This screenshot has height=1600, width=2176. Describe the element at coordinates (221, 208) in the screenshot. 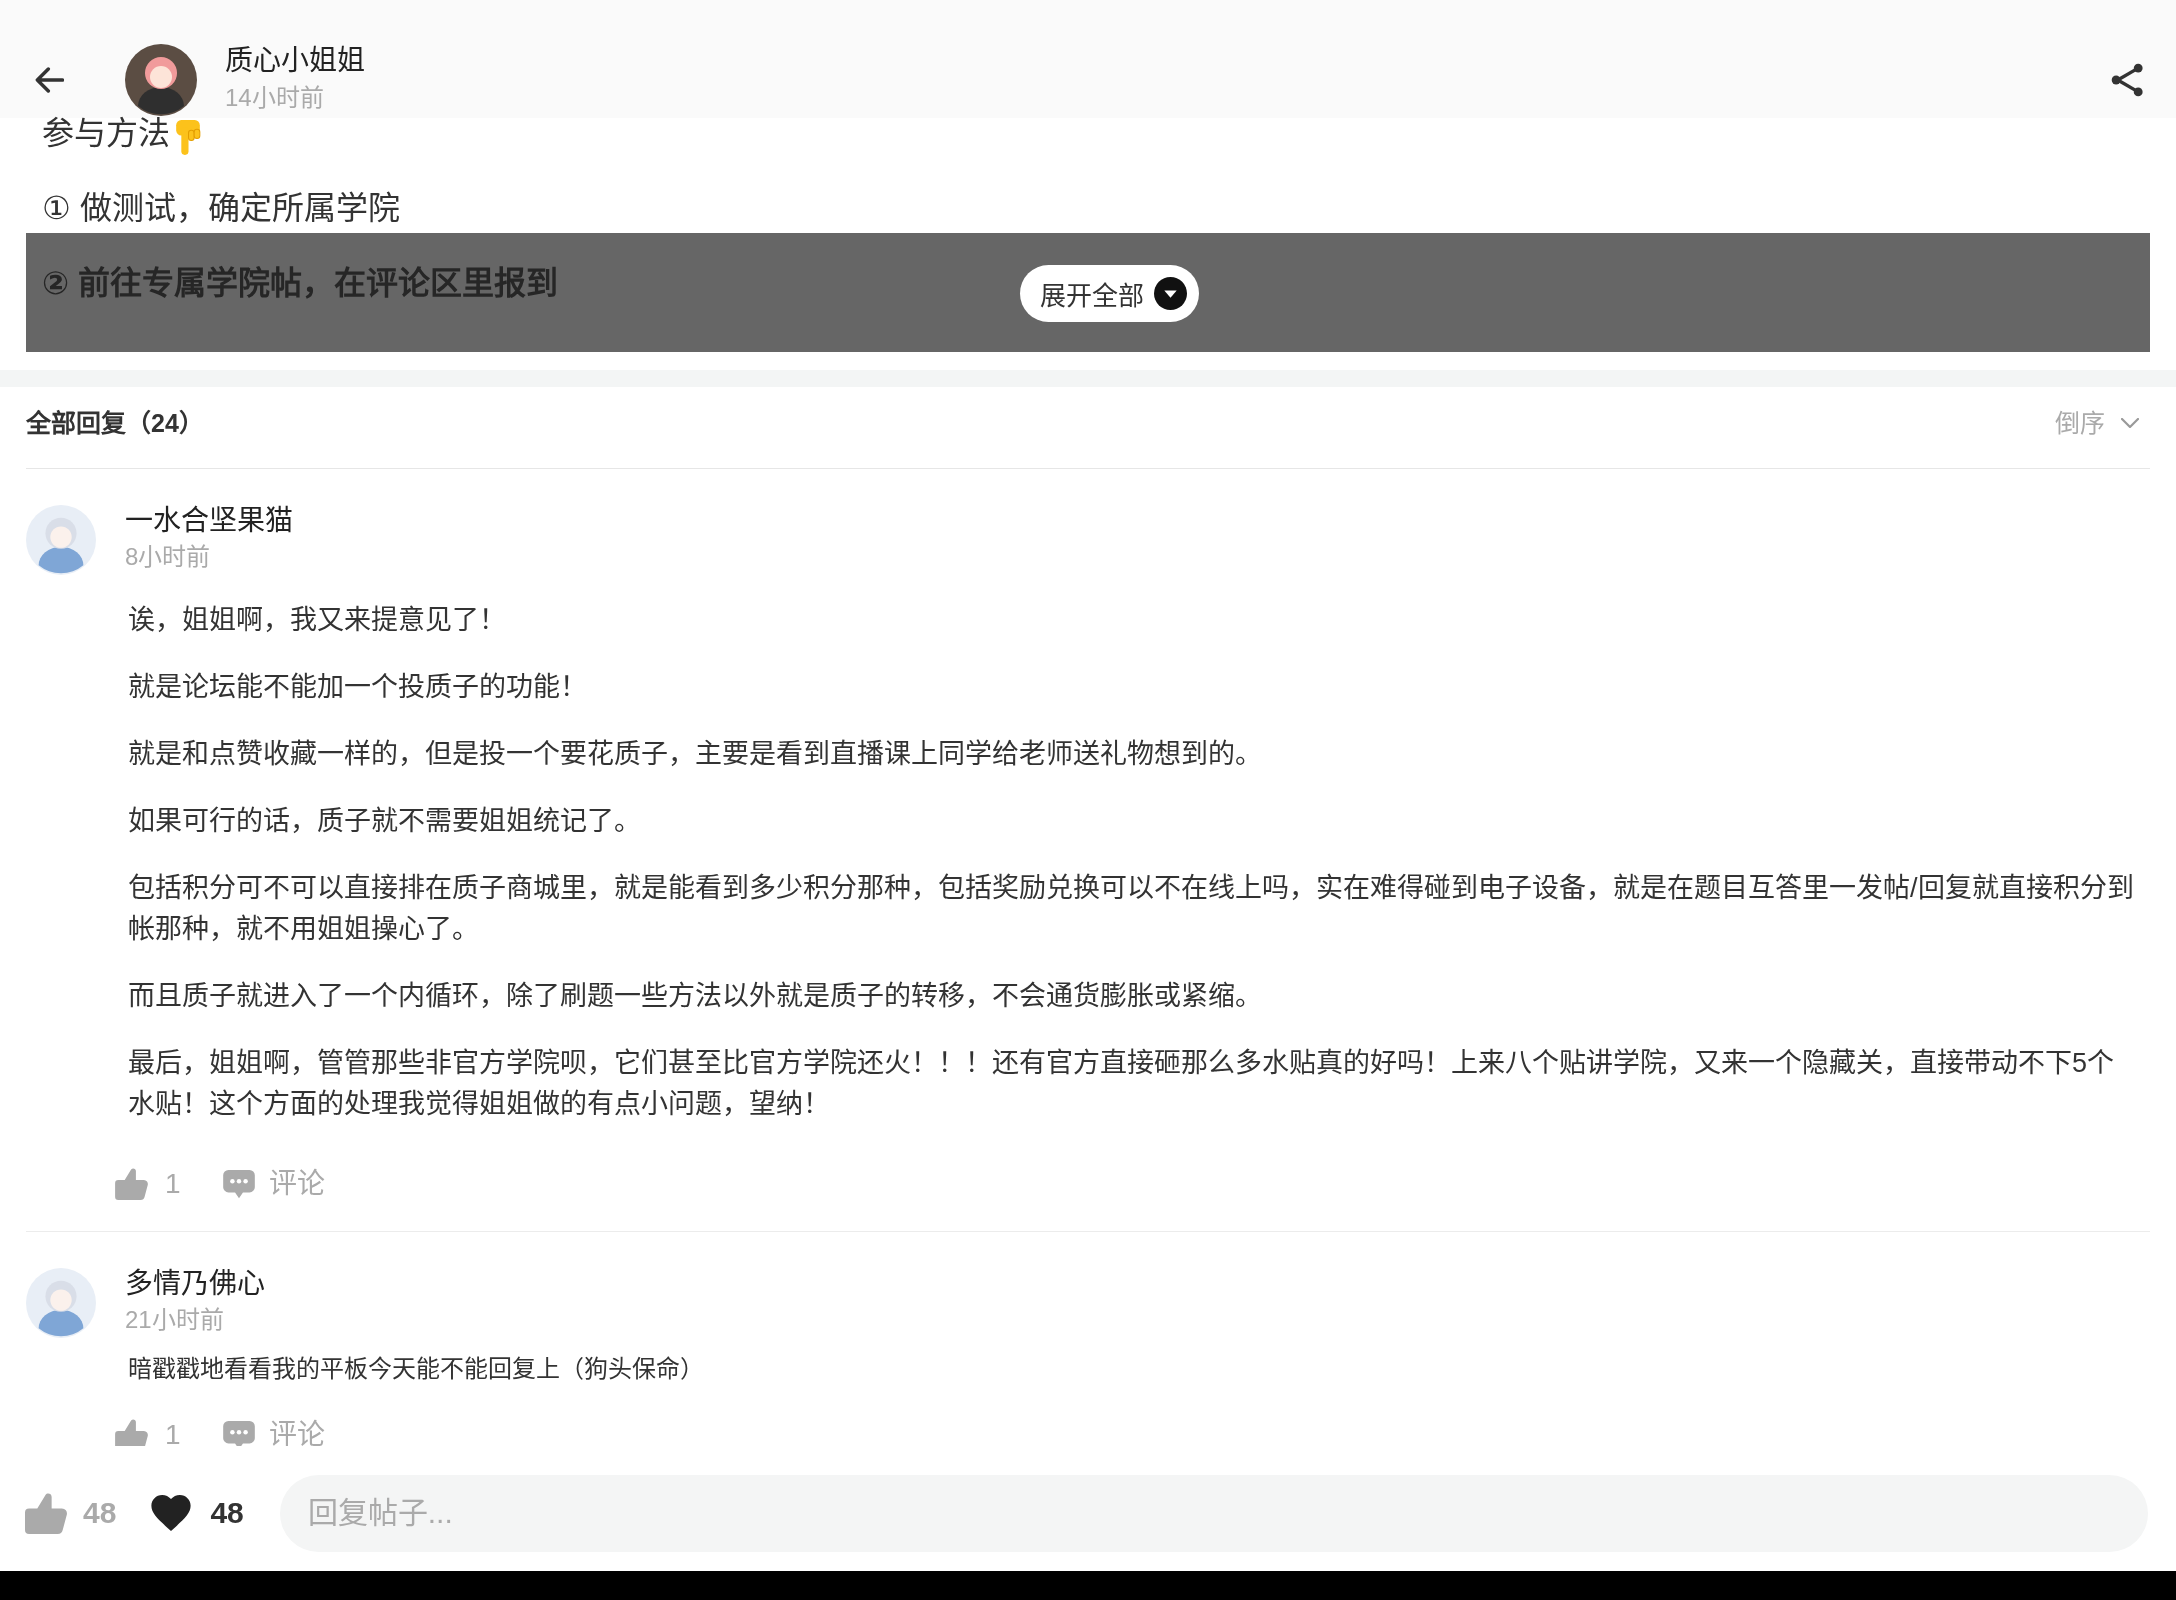

I see `post-step-text: ① 做测试，确定所属学院` at that location.